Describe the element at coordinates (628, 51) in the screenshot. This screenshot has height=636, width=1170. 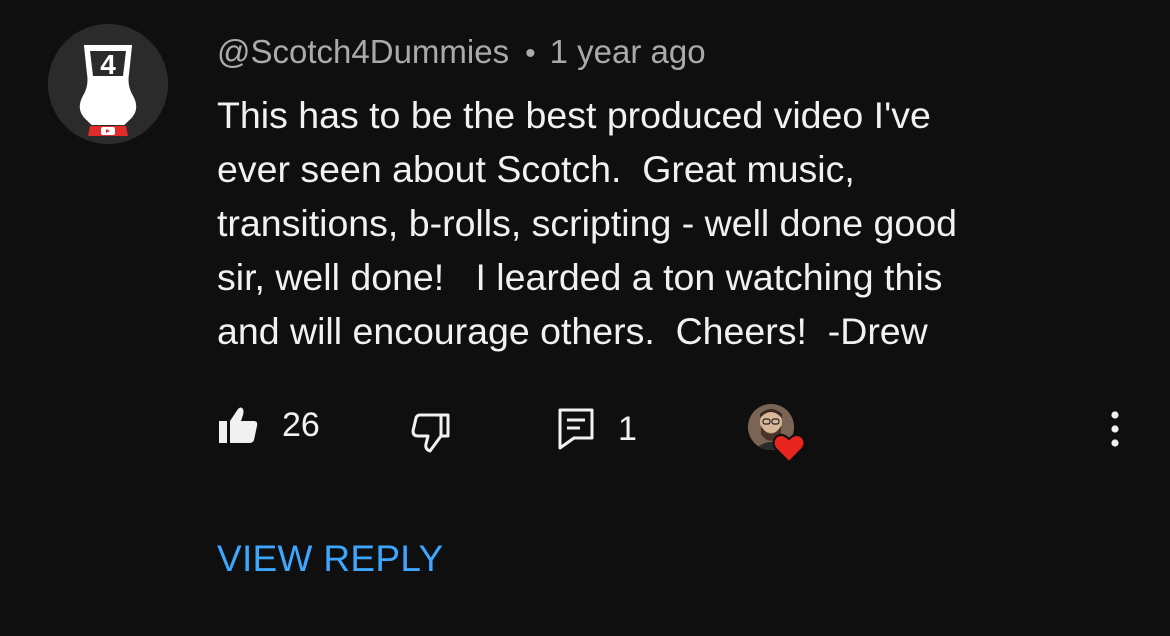
I see `comment-timestamp: 1 year ago` at that location.